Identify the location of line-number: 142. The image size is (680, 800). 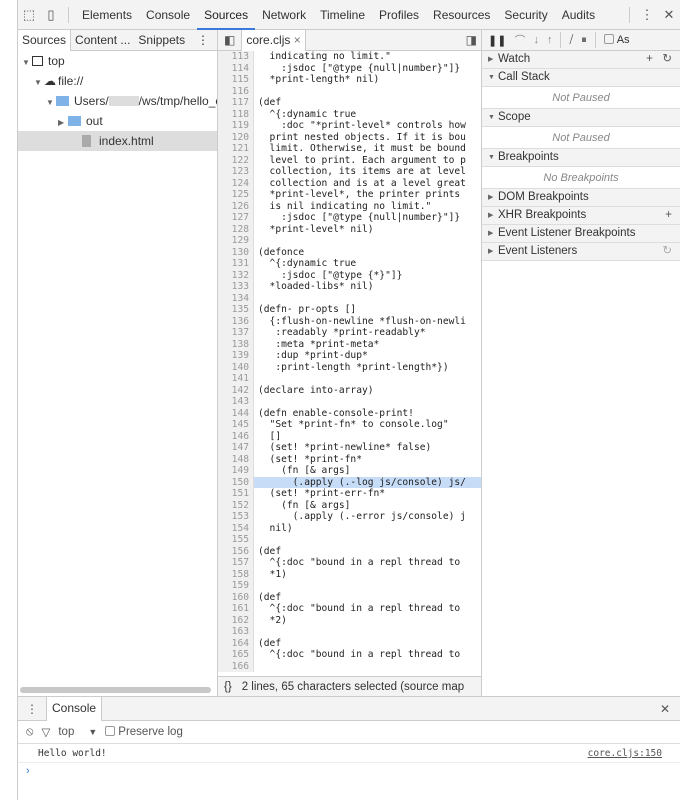
(236, 390).